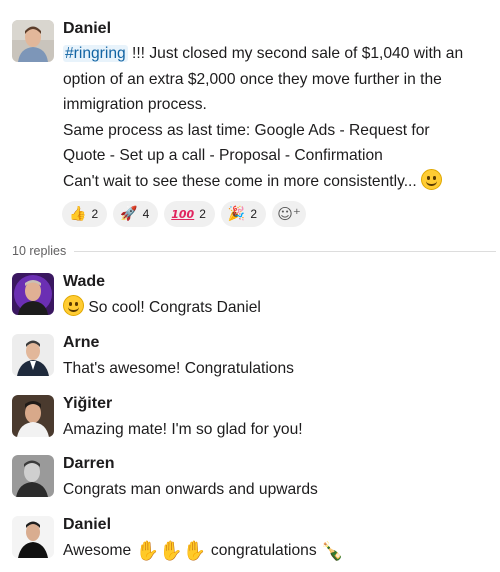  I want to click on thumbs-up-icon: 👍, so click(78, 214).